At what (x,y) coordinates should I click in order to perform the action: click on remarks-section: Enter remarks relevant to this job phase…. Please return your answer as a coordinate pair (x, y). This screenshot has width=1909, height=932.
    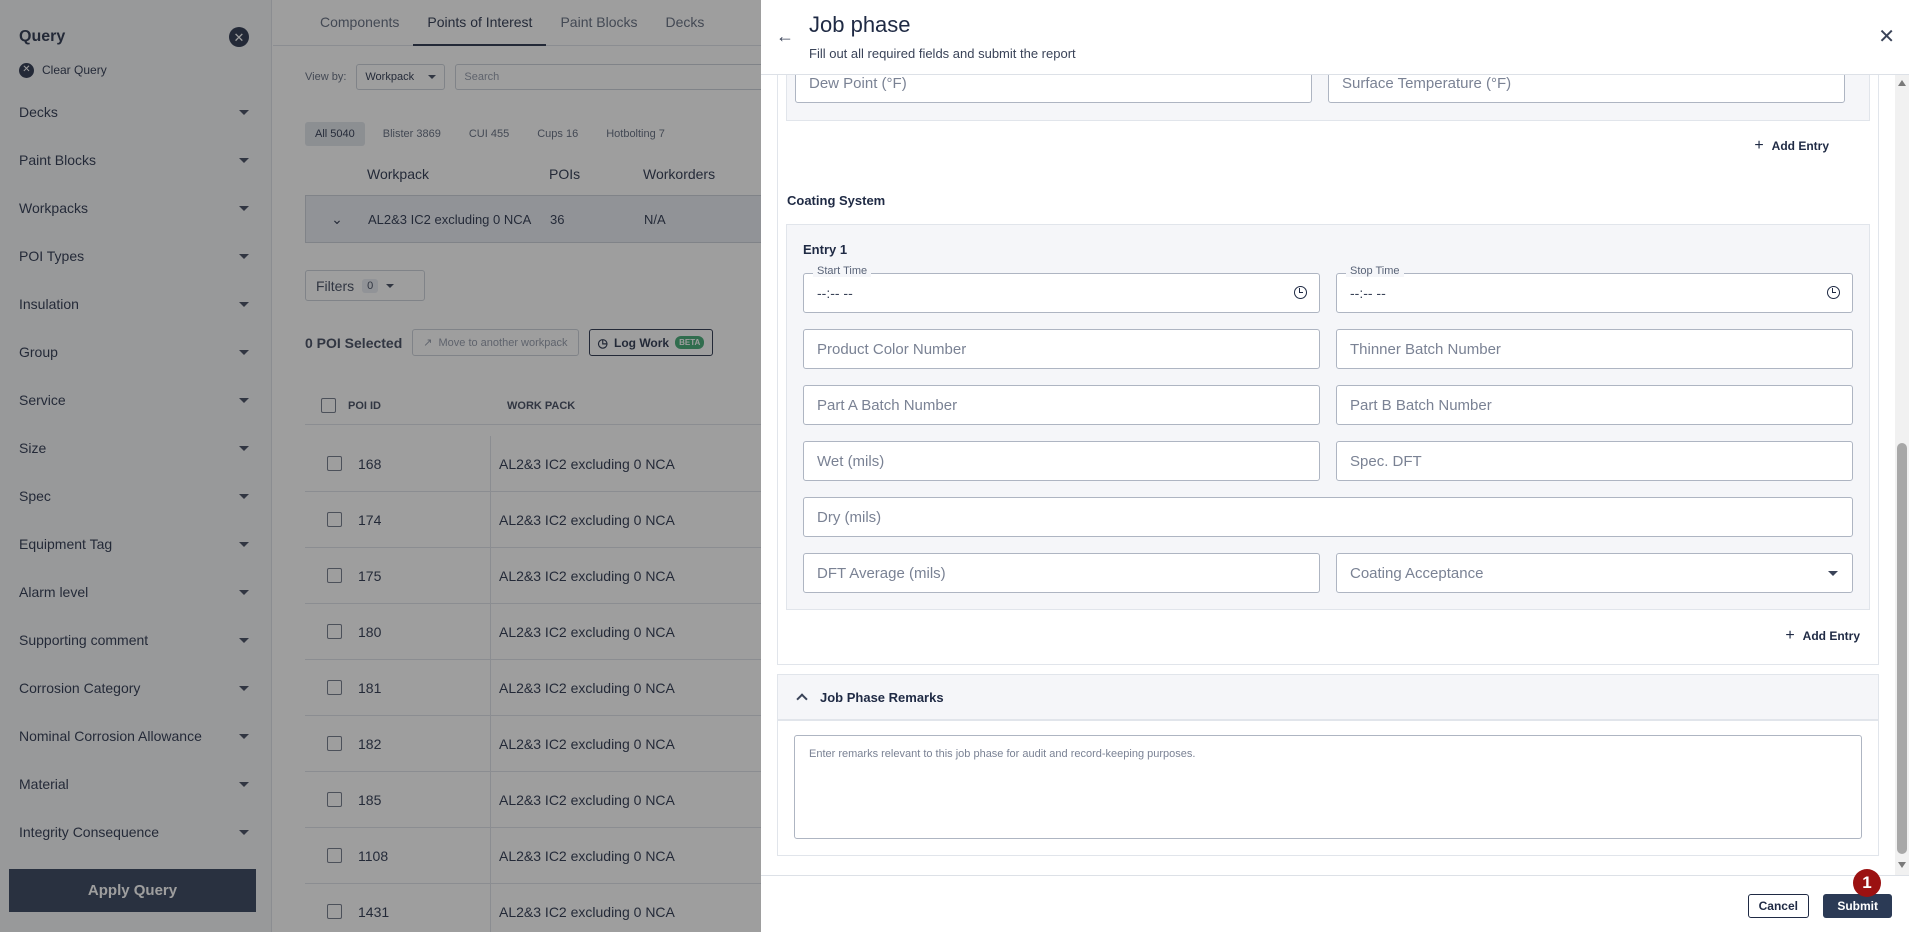
    Looking at the image, I should click on (1328, 788).